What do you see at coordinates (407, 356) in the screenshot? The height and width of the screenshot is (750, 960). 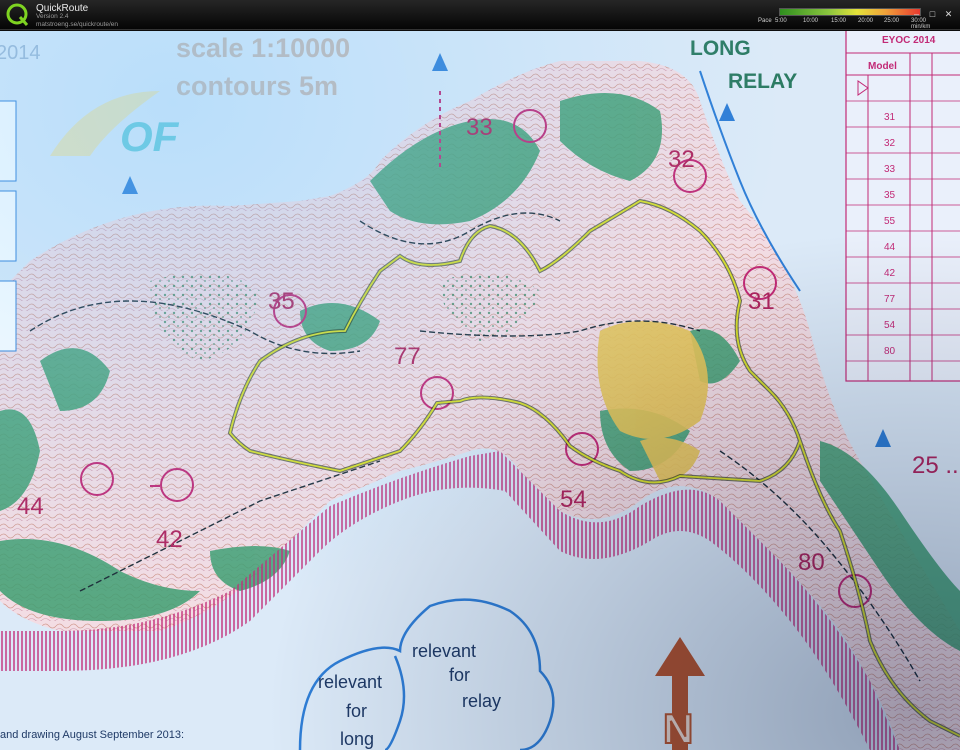 I see `control-number: 77` at bounding box center [407, 356].